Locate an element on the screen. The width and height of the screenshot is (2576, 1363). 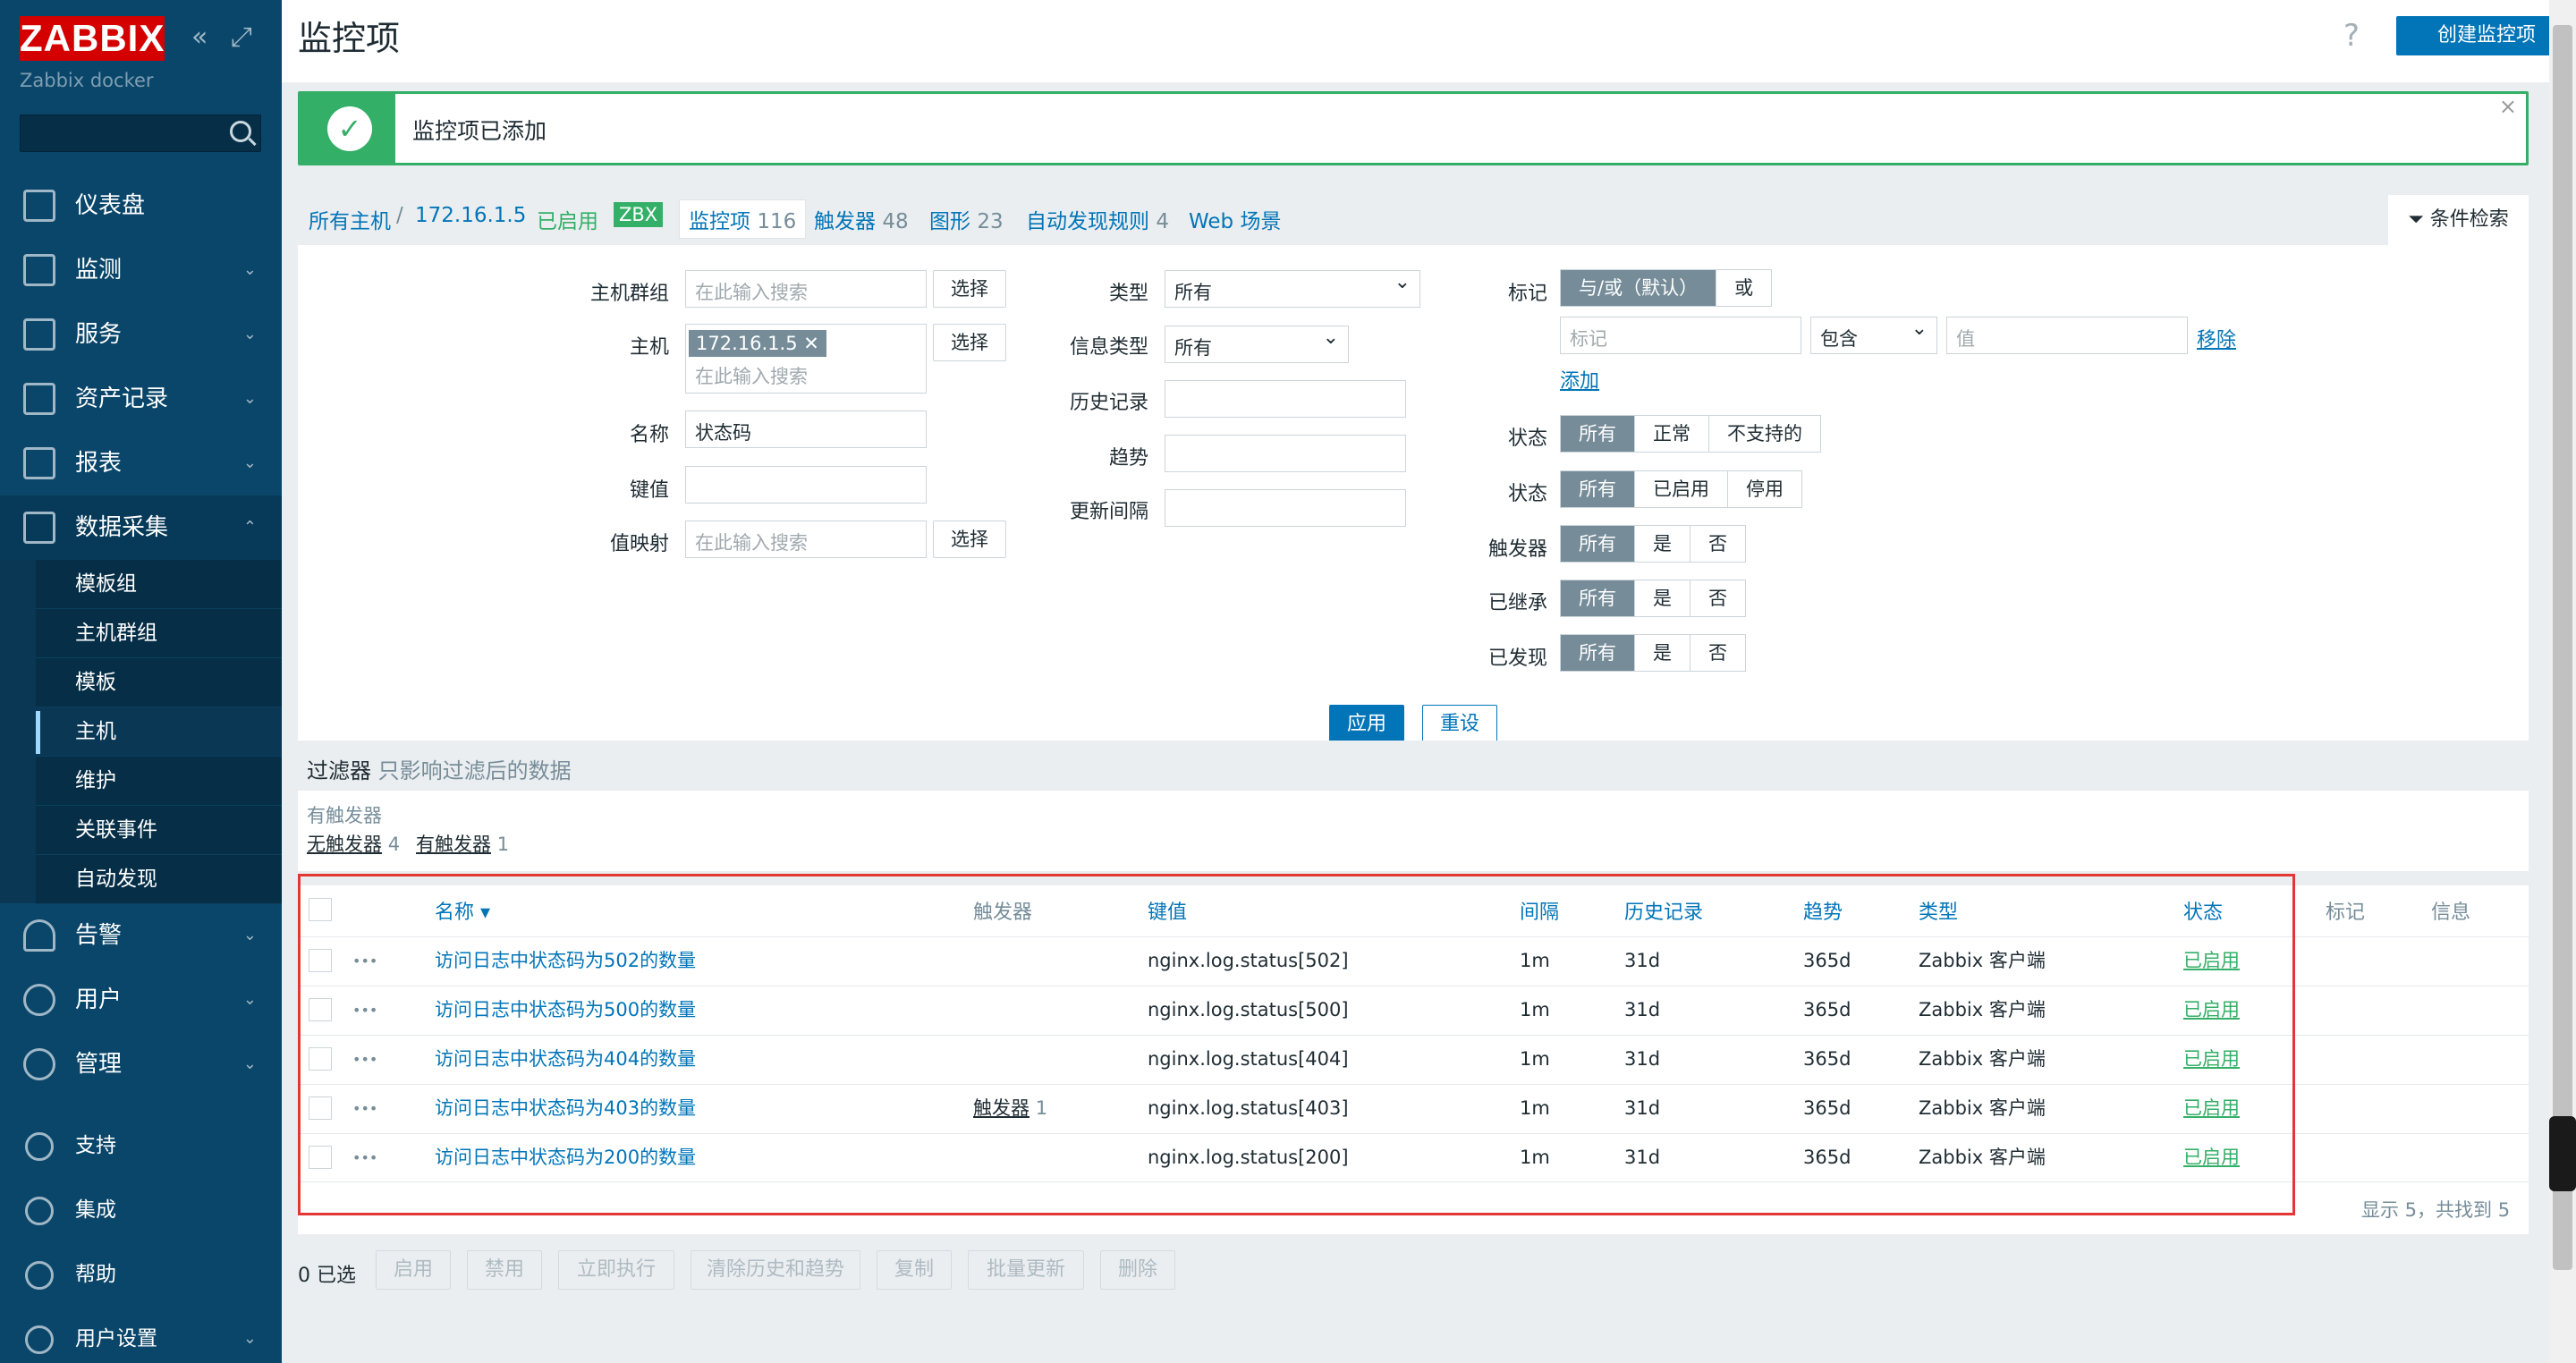
inherited-toggle: 所有是否 is located at coordinates (1653, 599).